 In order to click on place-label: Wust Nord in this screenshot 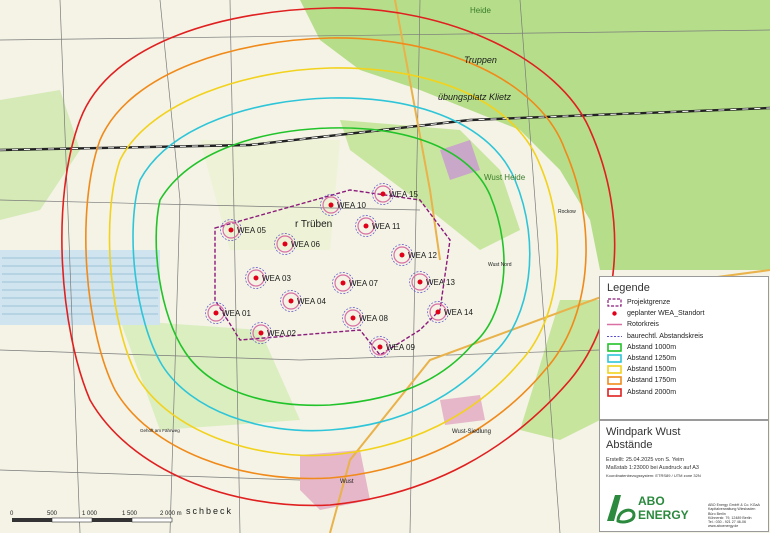, I will do `click(500, 265)`.